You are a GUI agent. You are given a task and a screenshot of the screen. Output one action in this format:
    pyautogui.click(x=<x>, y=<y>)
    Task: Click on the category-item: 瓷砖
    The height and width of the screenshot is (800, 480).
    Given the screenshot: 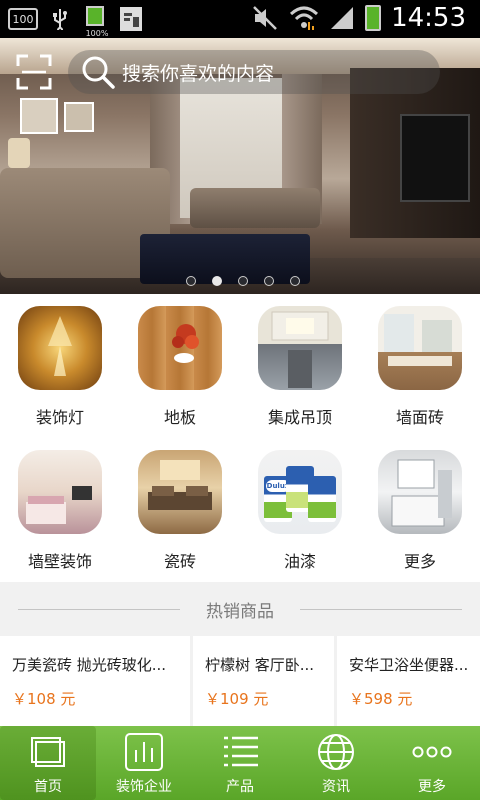 What is the action you would take?
    pyautogui.click(x=180, y=510)
    